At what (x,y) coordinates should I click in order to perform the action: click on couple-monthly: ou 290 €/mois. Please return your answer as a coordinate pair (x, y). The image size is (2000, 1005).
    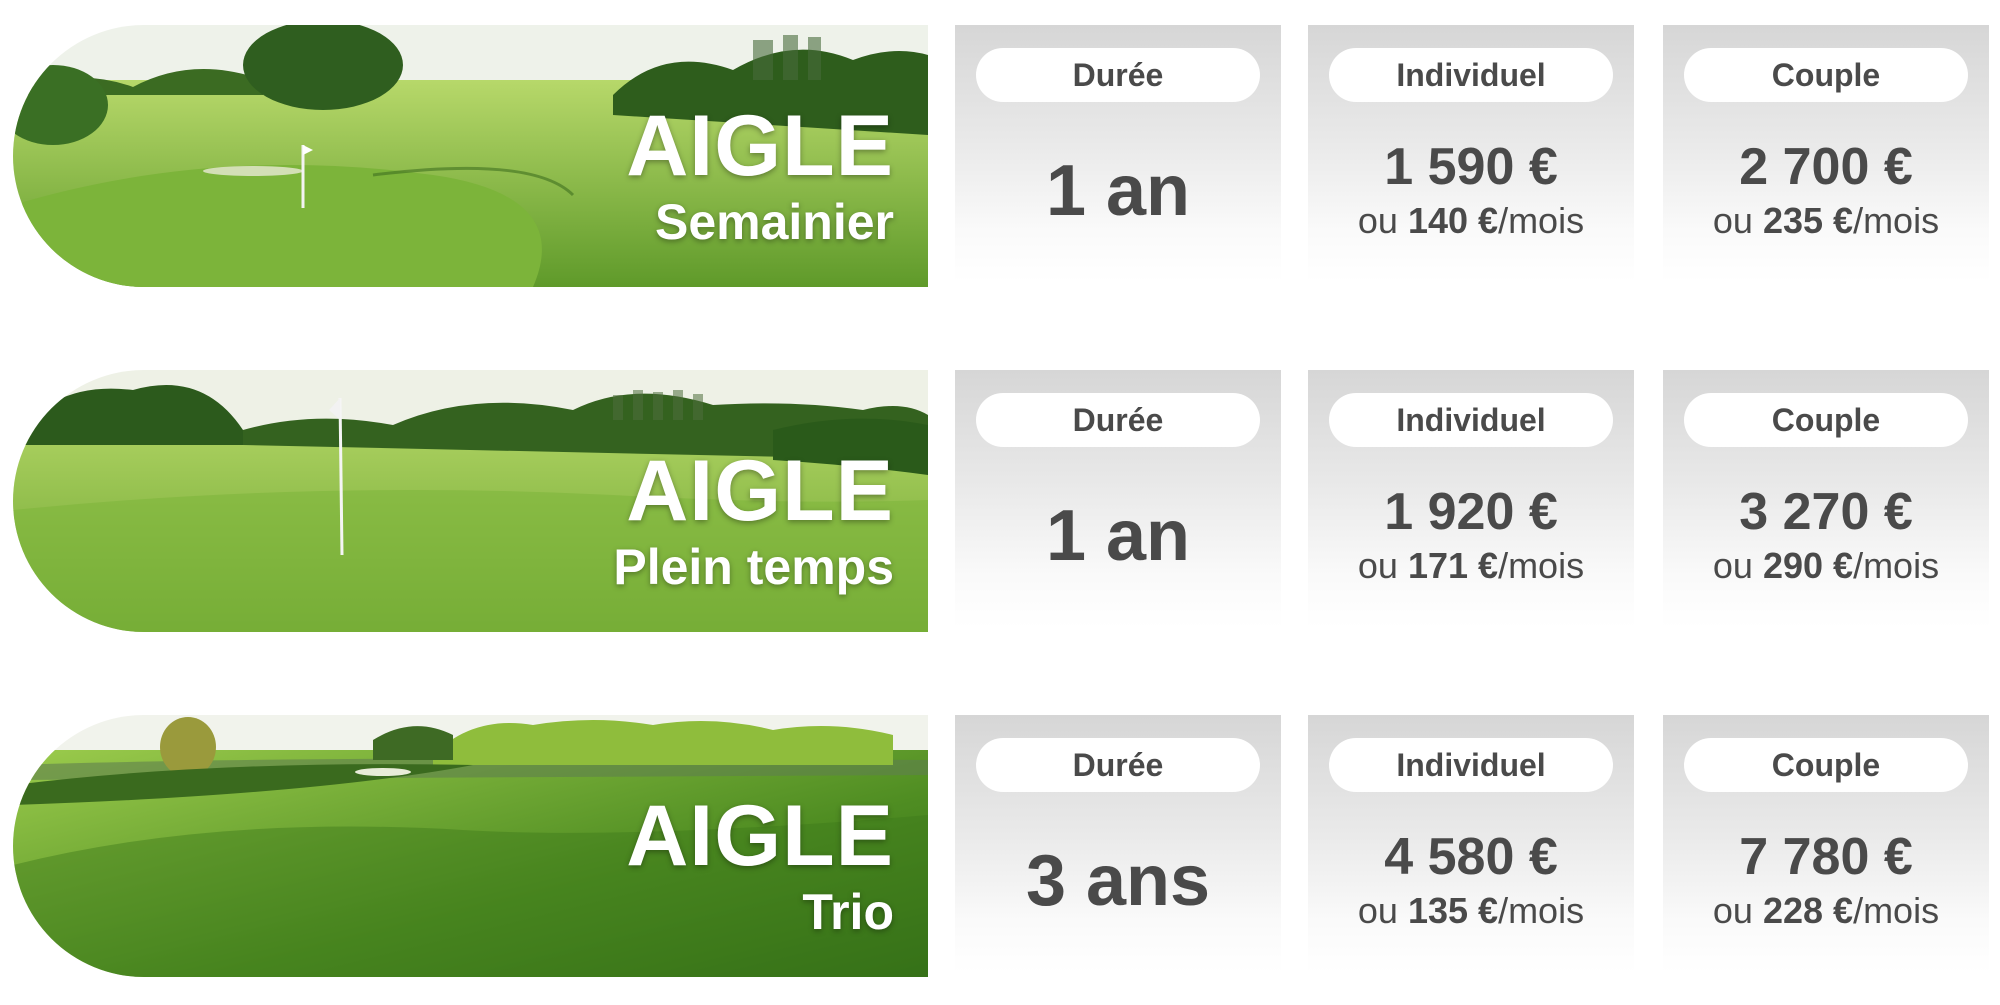
    Looking at the image, I should click on (1826, 566).